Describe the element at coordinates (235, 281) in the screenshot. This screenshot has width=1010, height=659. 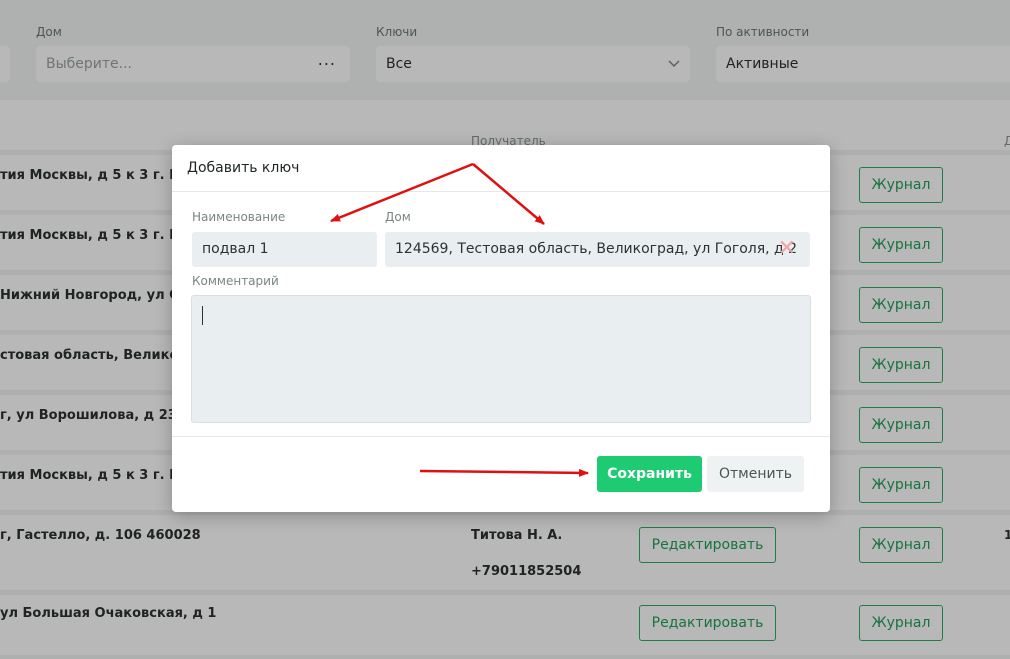
I see `comment-label: Комментарий` at that location.